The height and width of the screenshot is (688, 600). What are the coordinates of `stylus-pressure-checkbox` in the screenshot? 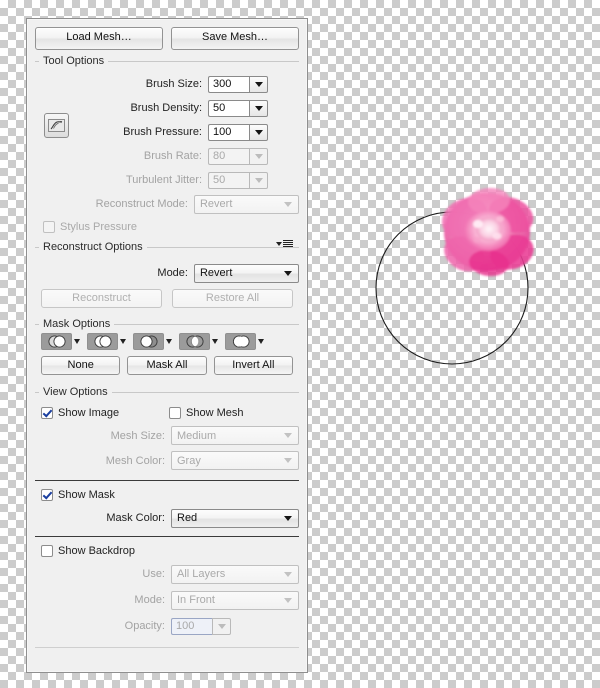 It's located at (49, 227).